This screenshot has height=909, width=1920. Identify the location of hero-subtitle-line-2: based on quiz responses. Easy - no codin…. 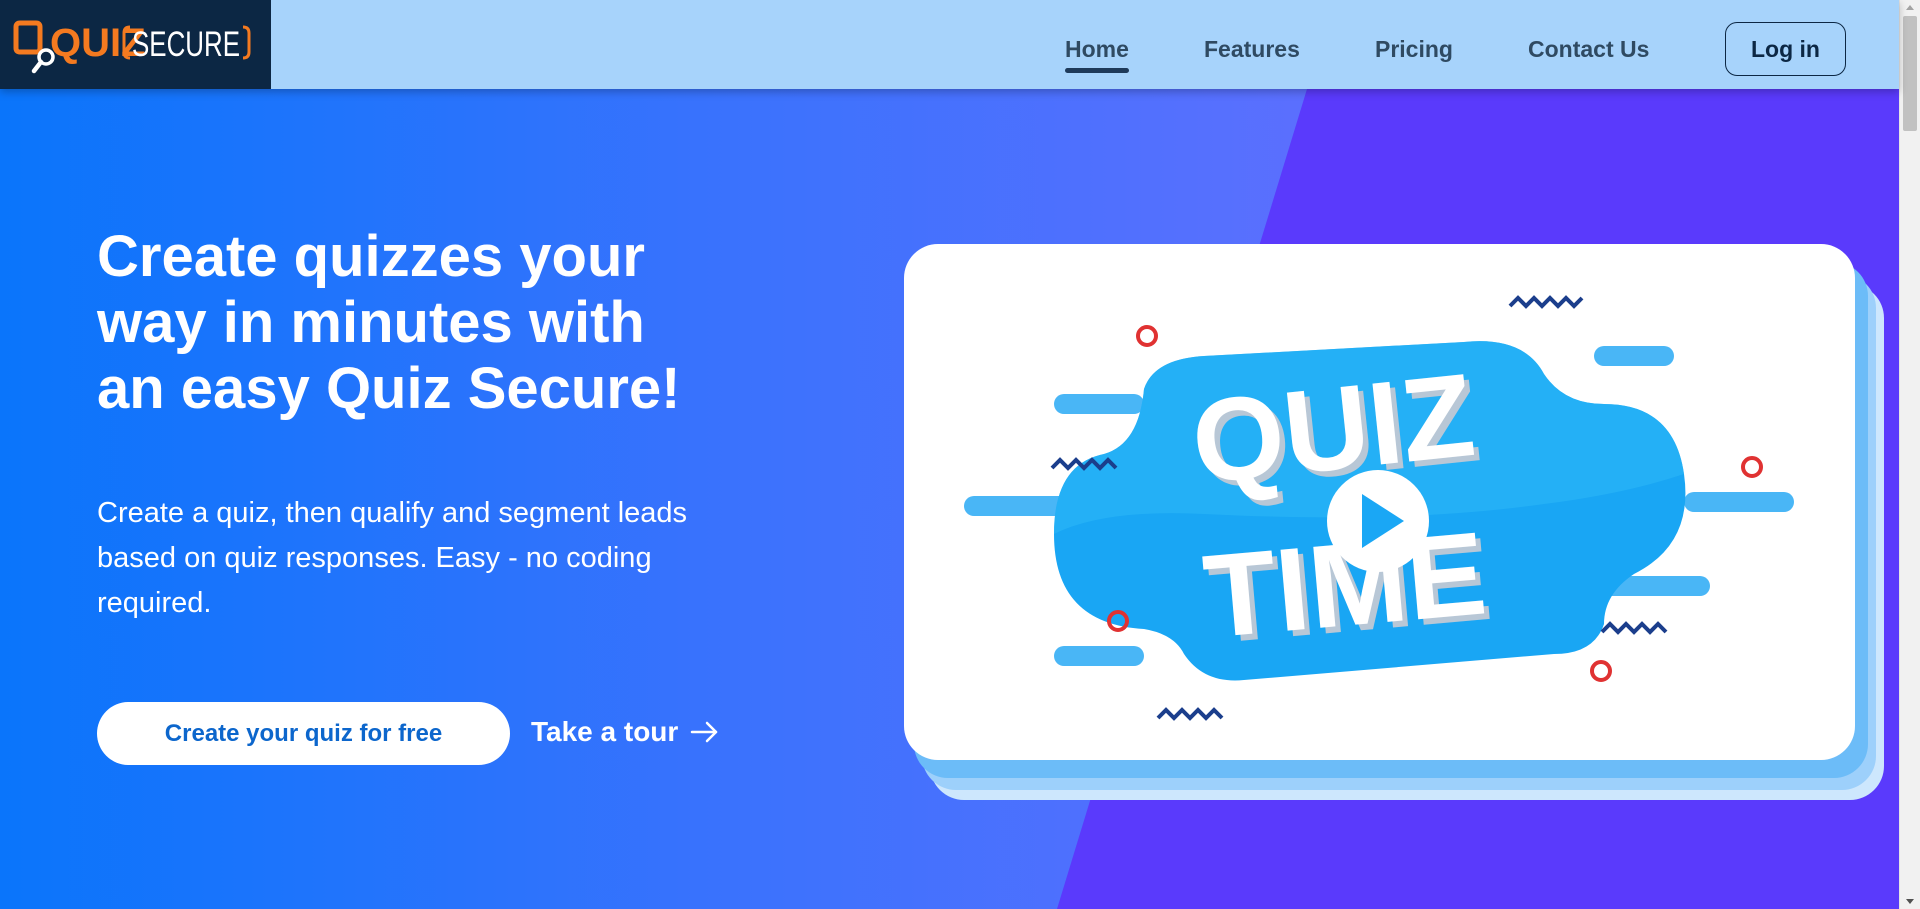
(374, 558).